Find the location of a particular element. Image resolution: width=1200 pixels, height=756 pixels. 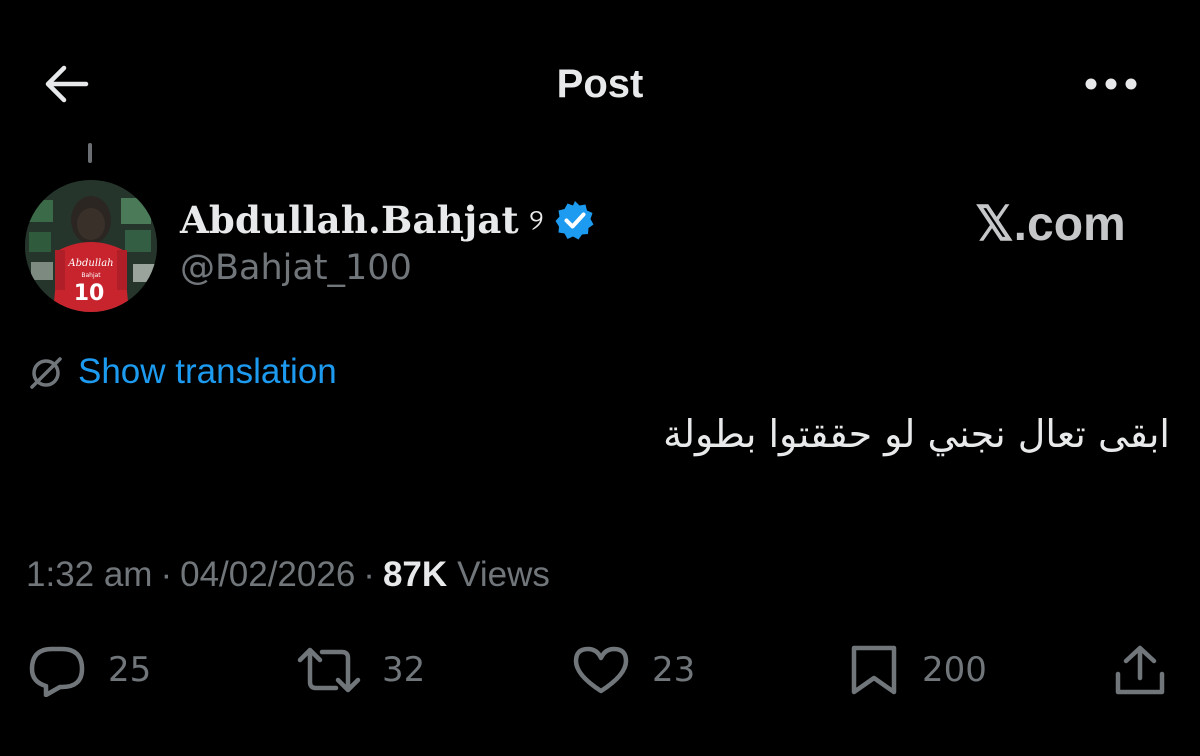

bookmark-count: 200 is located at coordinates (954, 670).